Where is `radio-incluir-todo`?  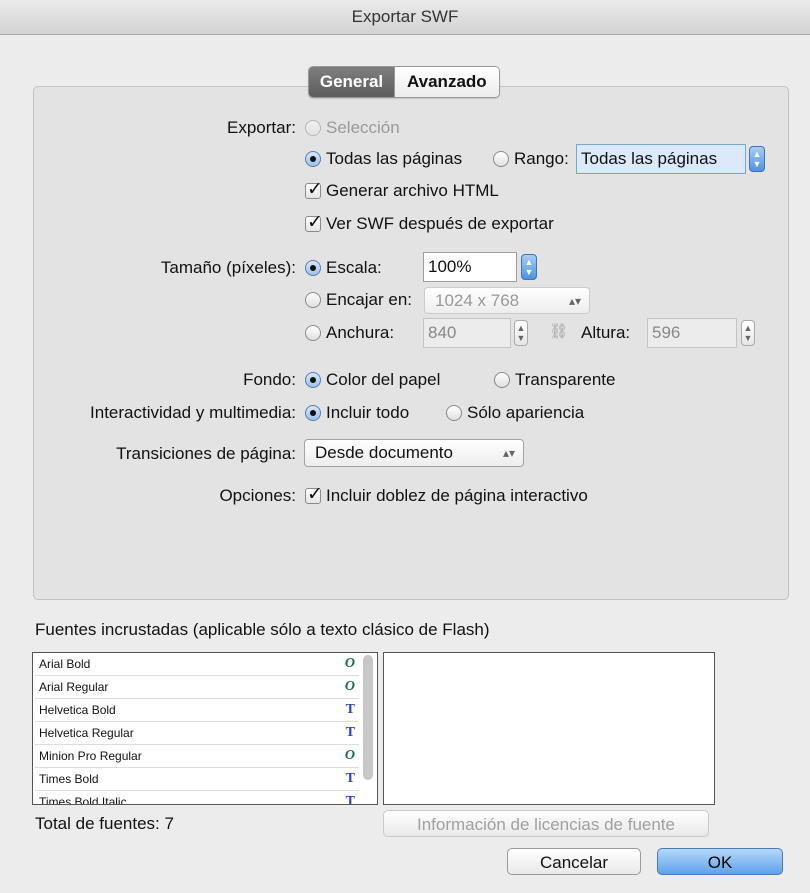 radio-incluir-todo is located at coordinates (313, 413).